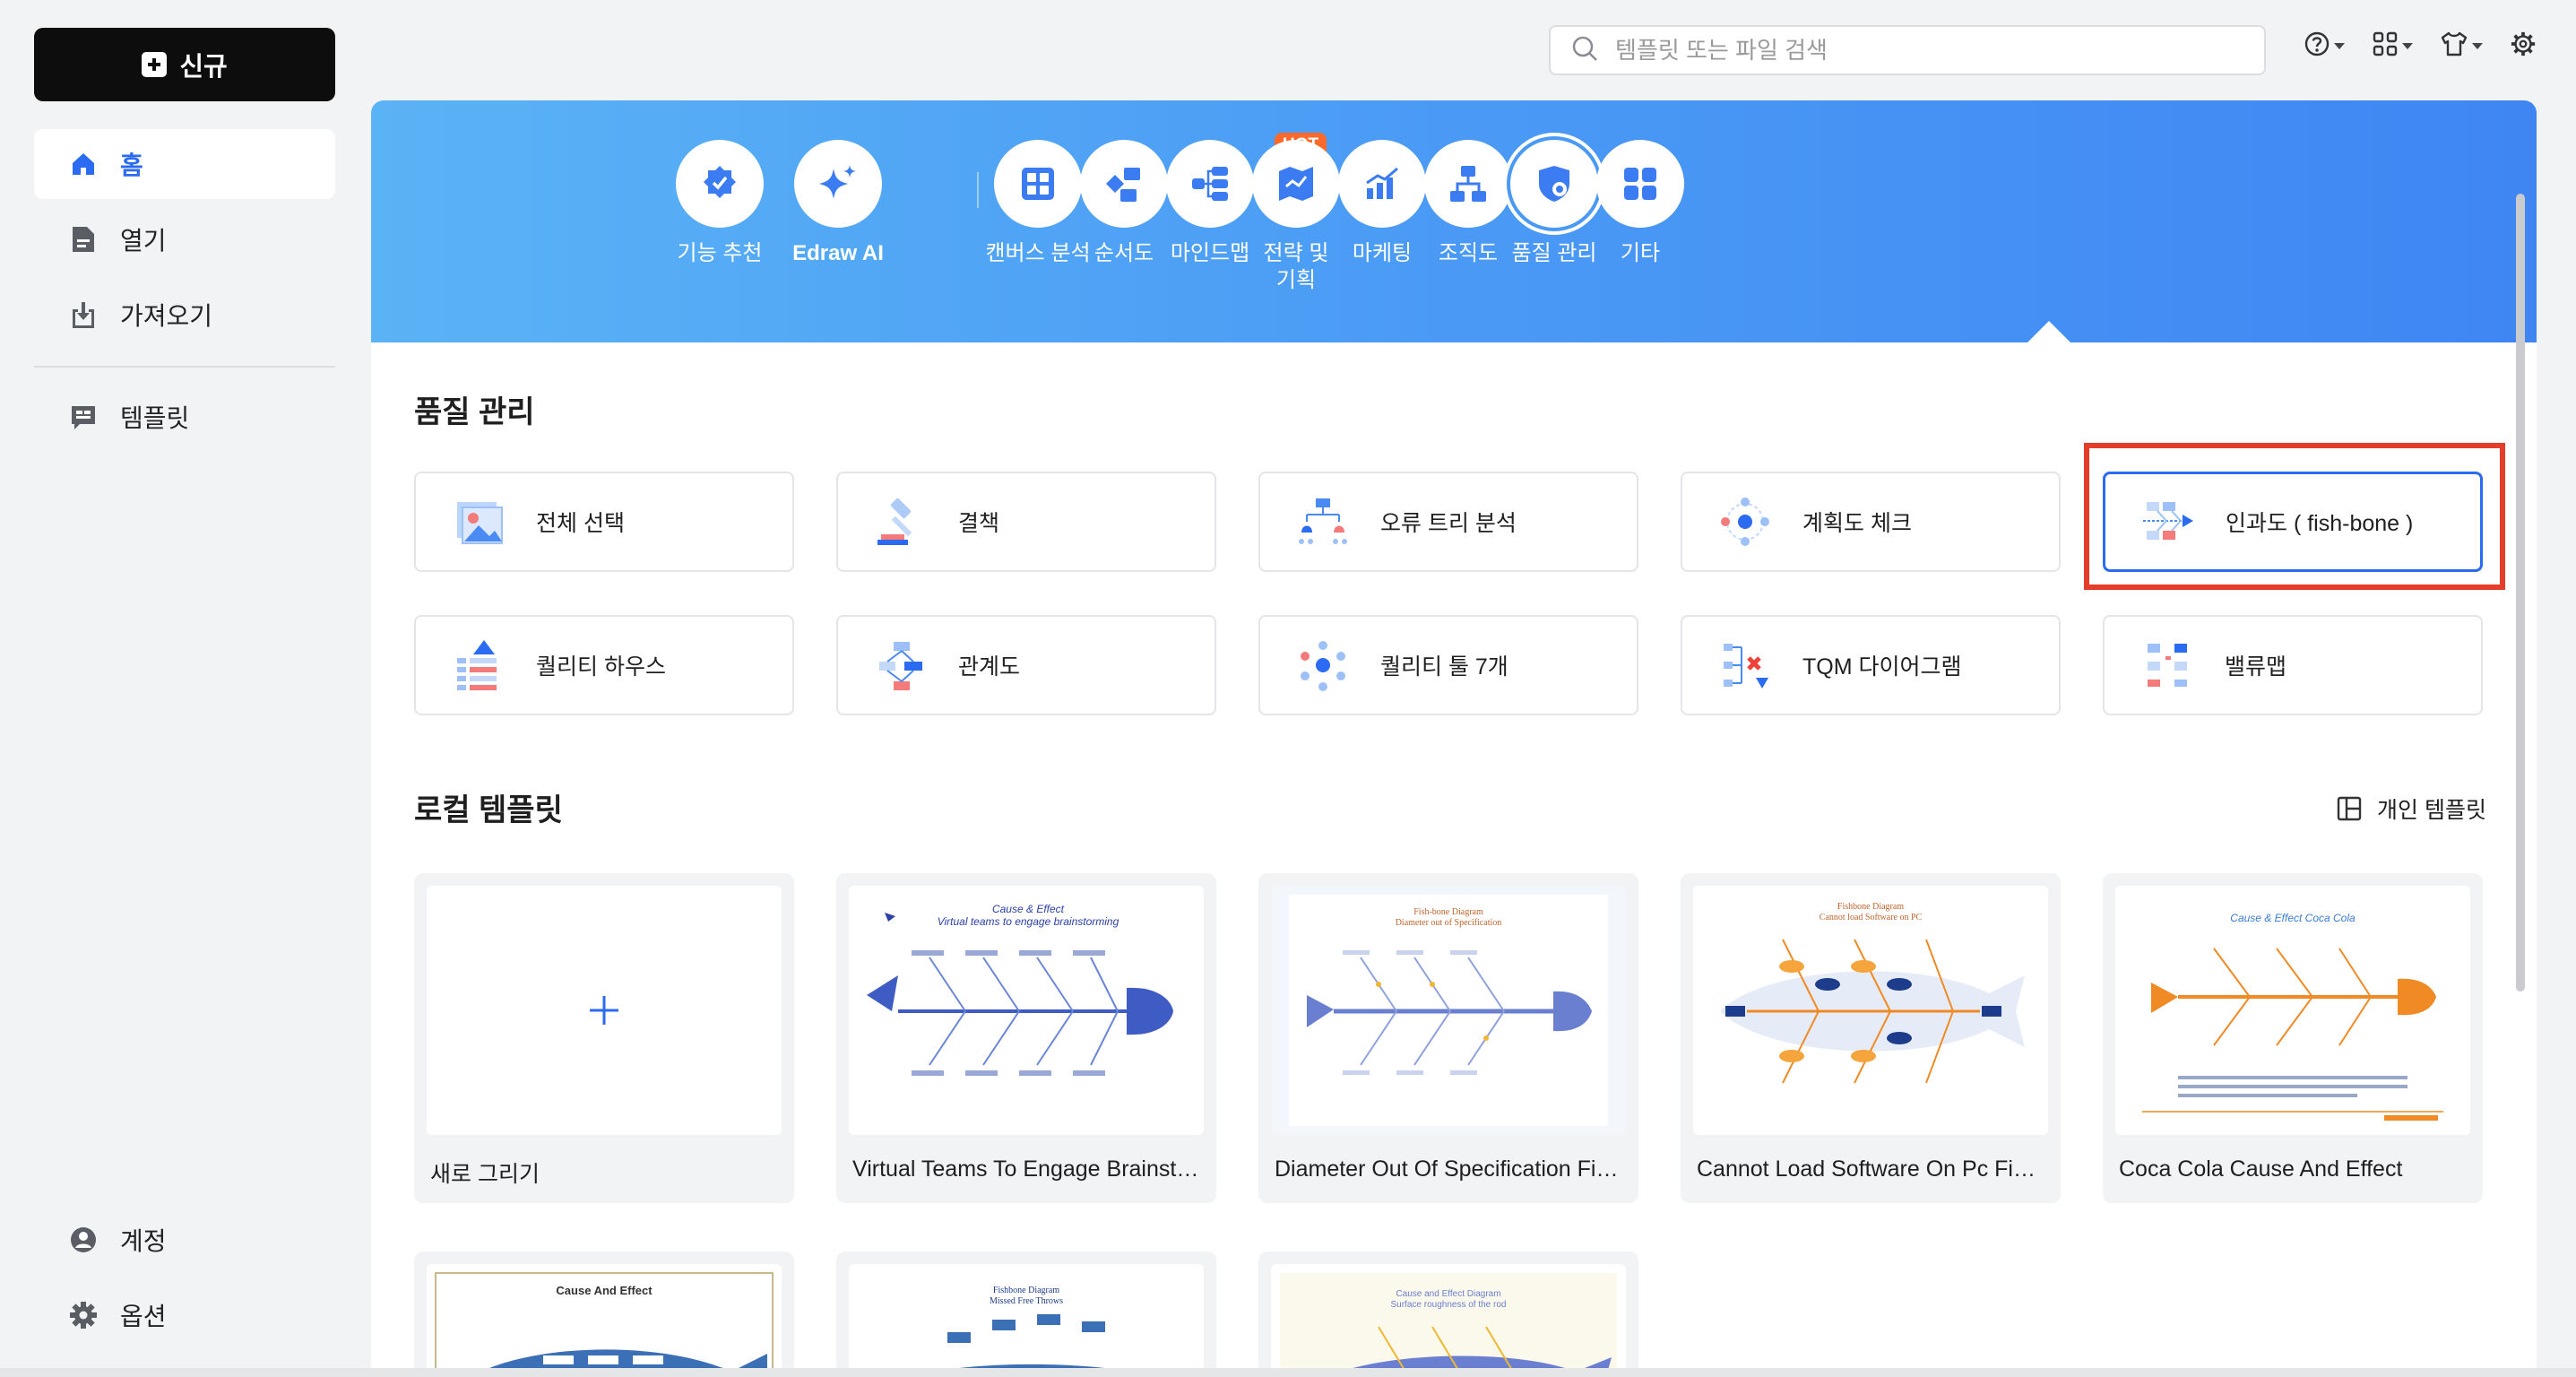 The image size is (2576, 1377). I want to click on tile-relation: 관계도, so click(1026, 665).